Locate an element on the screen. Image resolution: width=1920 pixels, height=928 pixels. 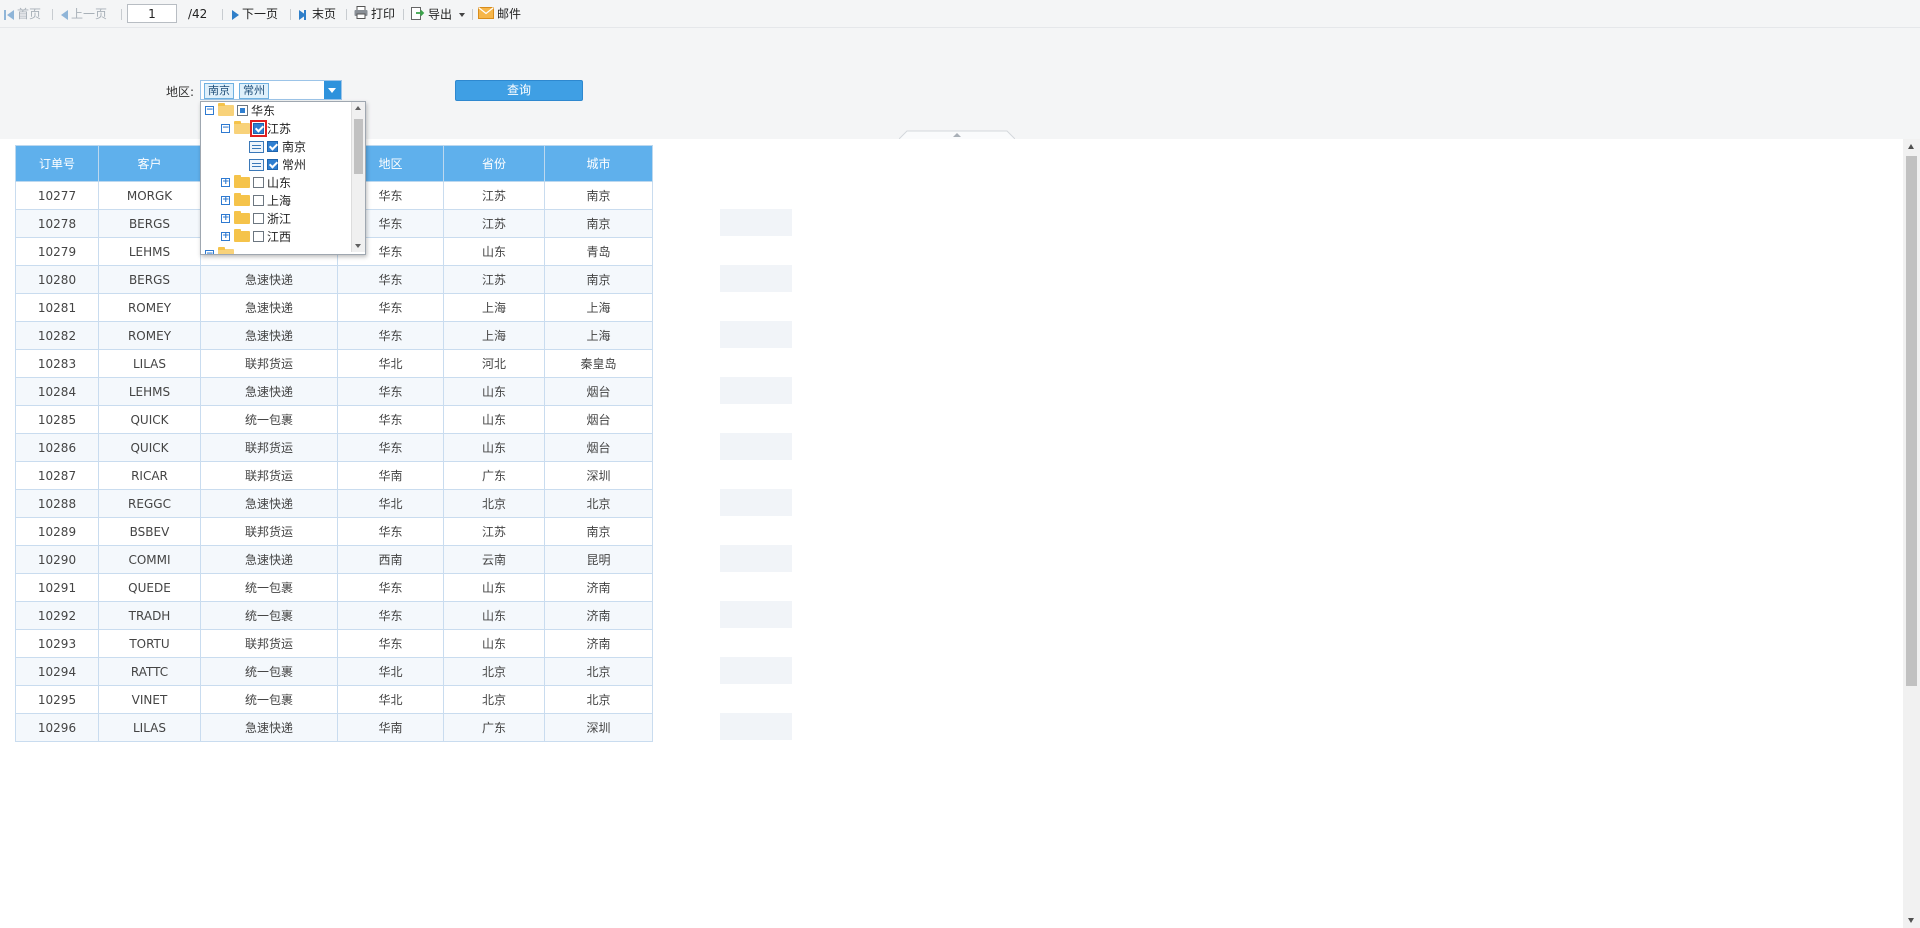
tree-node-jiangxi: + 江西 is located at coordinates (283, 237).